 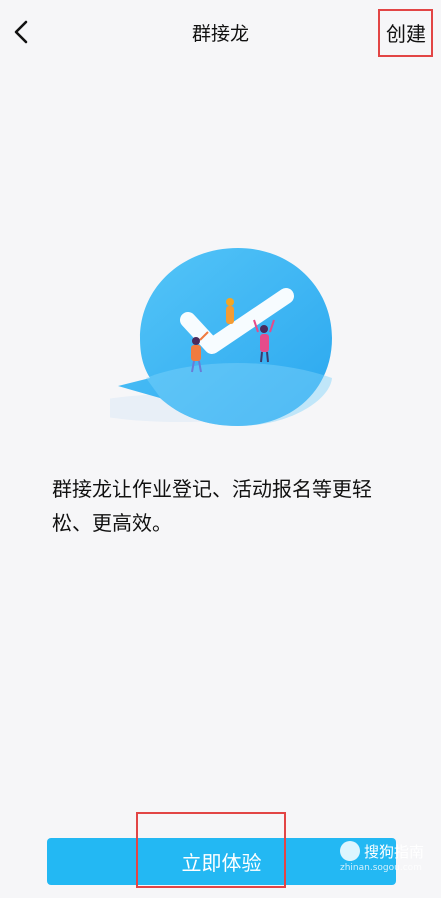 I want to click on description-text: 群接龙让作业登记、活动报名等更轻松、更高效。, so click(x=212, y=506).